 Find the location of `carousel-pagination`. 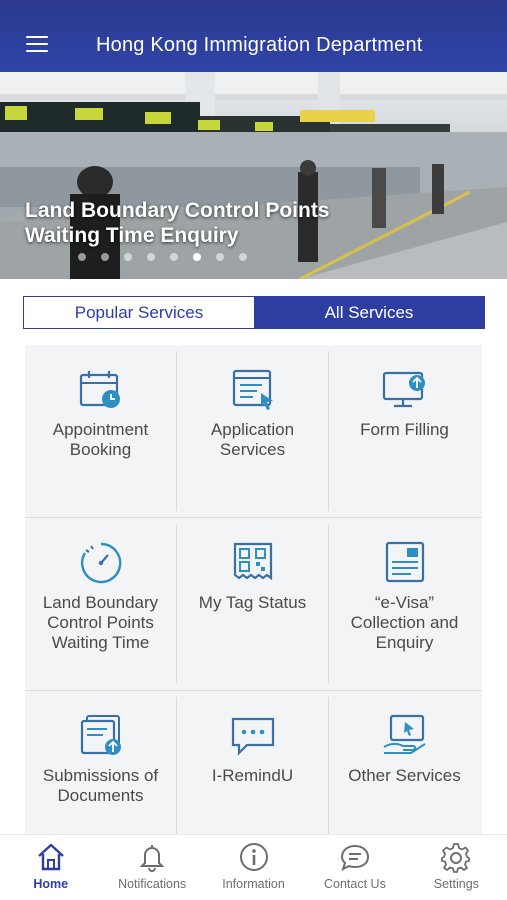

carousel-pagination is located at coordinates (162, 257).